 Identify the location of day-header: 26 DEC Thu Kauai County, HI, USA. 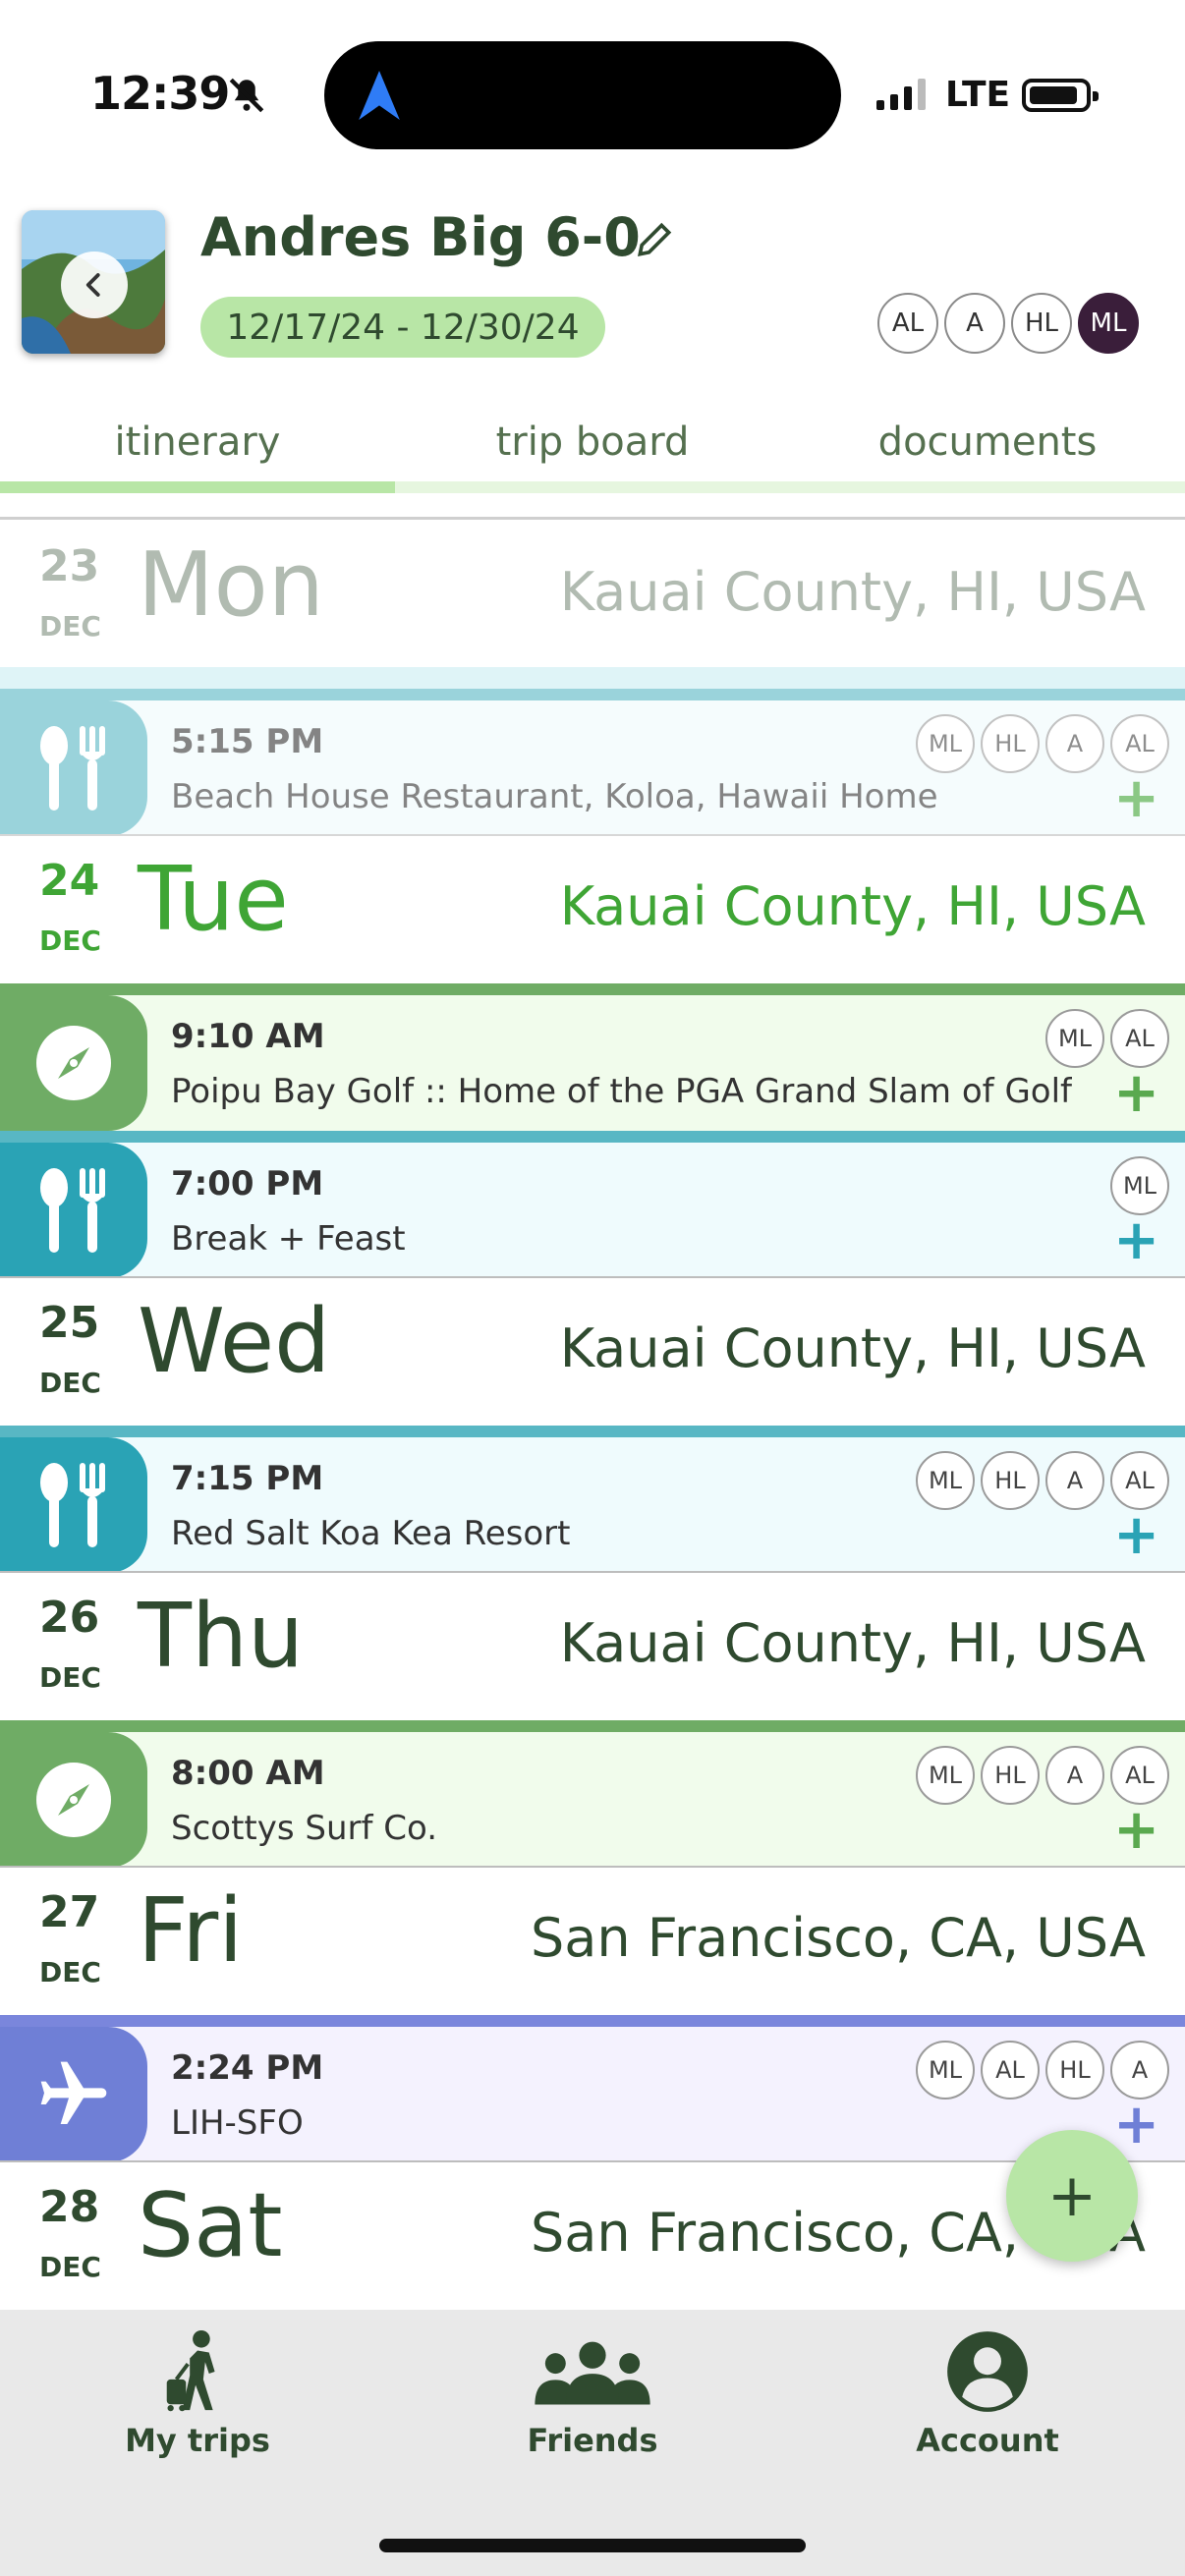
(592, 1646).